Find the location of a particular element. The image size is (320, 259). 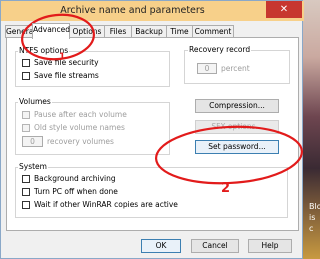

annotation-number-1: 1 is located at coordinates (62, 57).